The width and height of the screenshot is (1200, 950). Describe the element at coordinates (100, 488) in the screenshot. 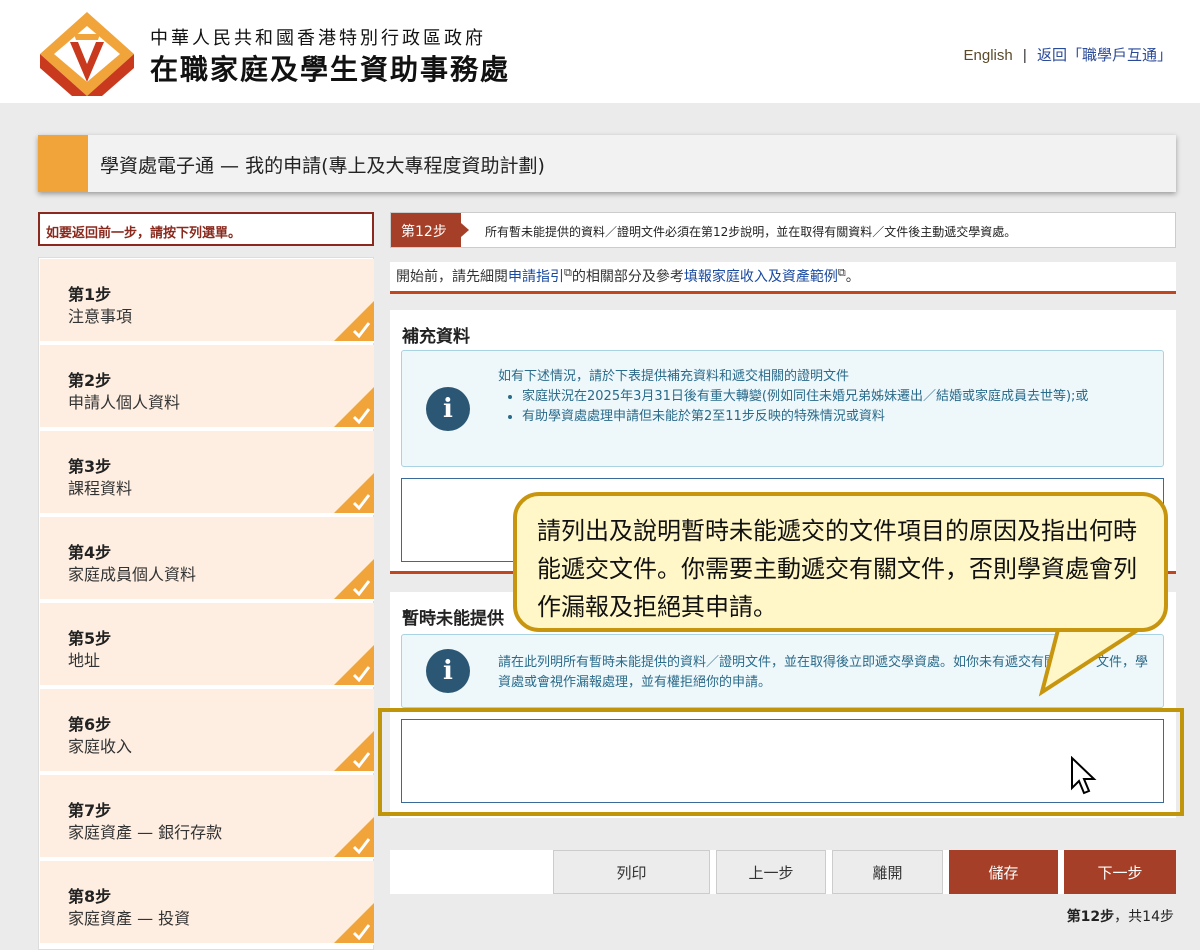

I see `step-name: 課程資料` at that location.